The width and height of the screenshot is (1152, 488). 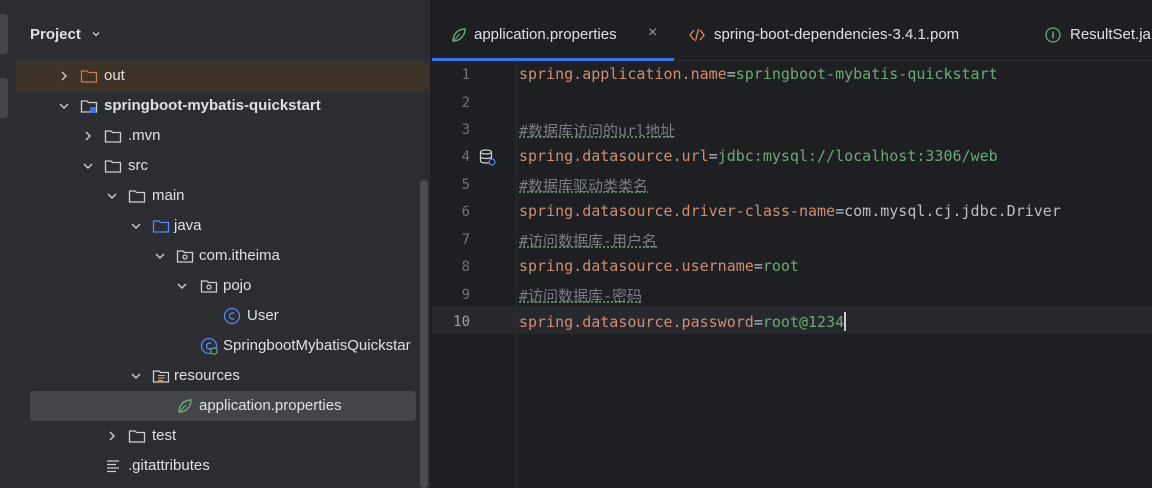 I want to click on tab-label: application.properties, so click(x=545, y=34).